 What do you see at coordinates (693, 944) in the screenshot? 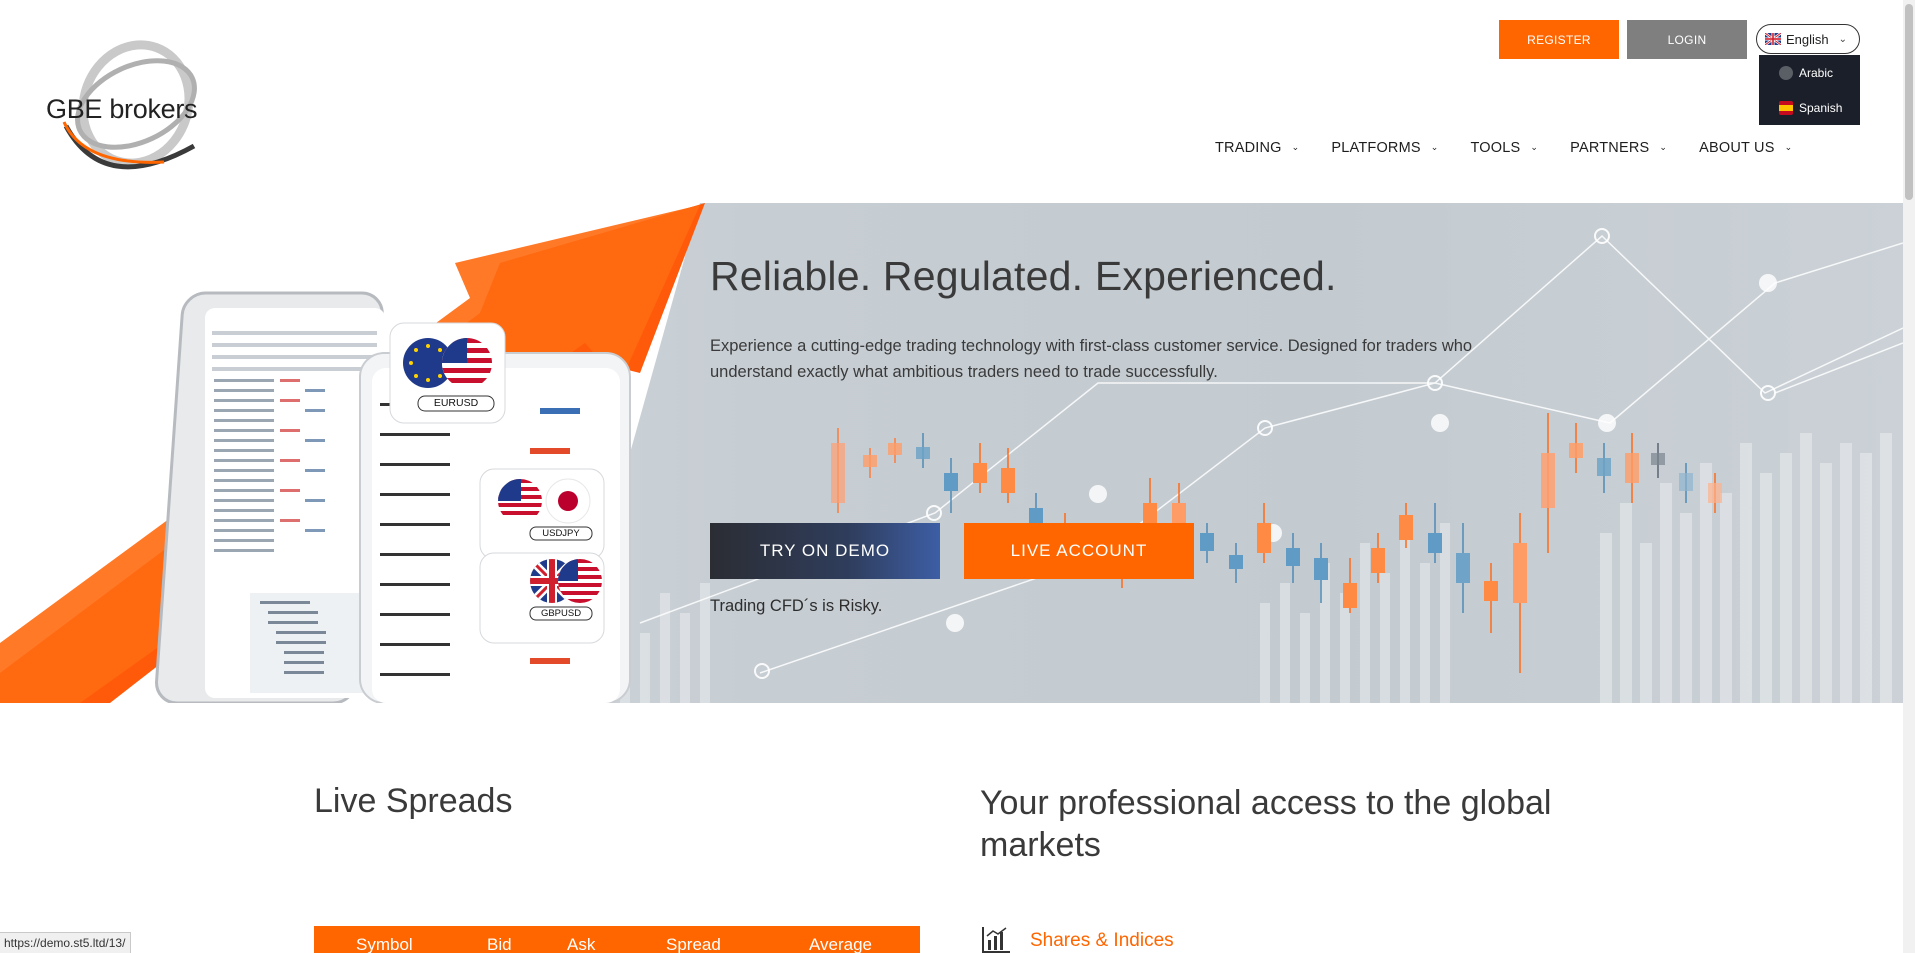
I see `column-header-spread: Spread` at bounding box center [693, 944].